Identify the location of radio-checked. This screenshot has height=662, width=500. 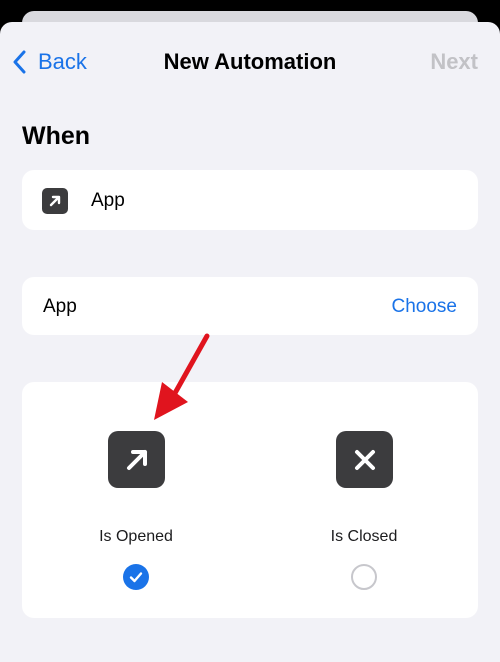
(136, 577).